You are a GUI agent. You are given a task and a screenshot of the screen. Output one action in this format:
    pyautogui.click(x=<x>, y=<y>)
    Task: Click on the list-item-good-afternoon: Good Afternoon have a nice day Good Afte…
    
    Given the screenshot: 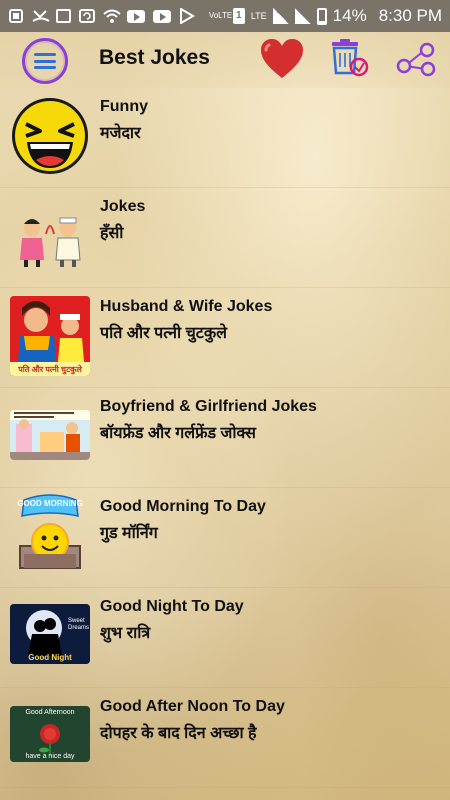 What is the action you would take?
    pyautogui.click(x=225, y=738)
    